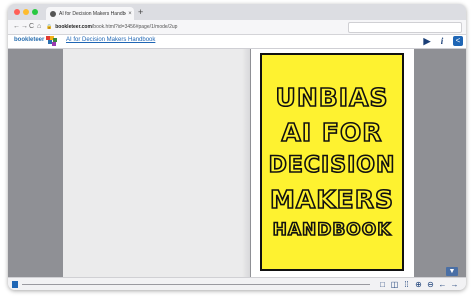  Describe the element at coordinates (452, 271) in the screenshot. I see `toggle-toolbar-button: ▼` at that location.